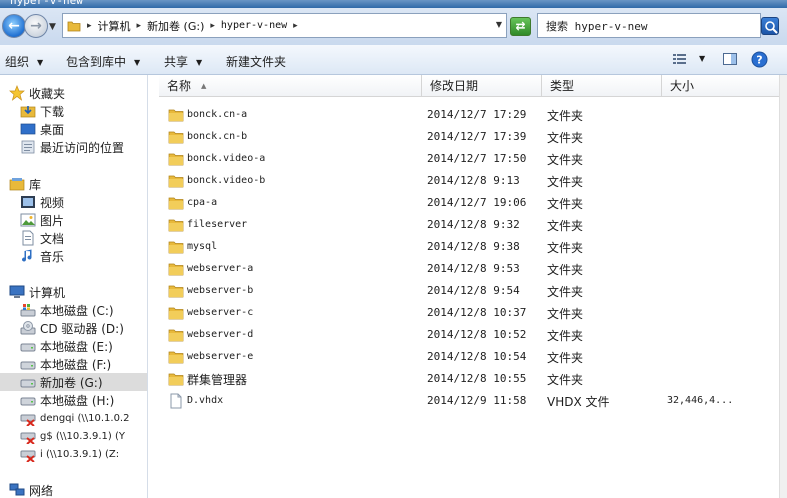 This screenshot has width=787, height=498. What do you see at coordinates (680, 60) in the screenshot?
I see `view-options-button` at bounding box center [680, 60].